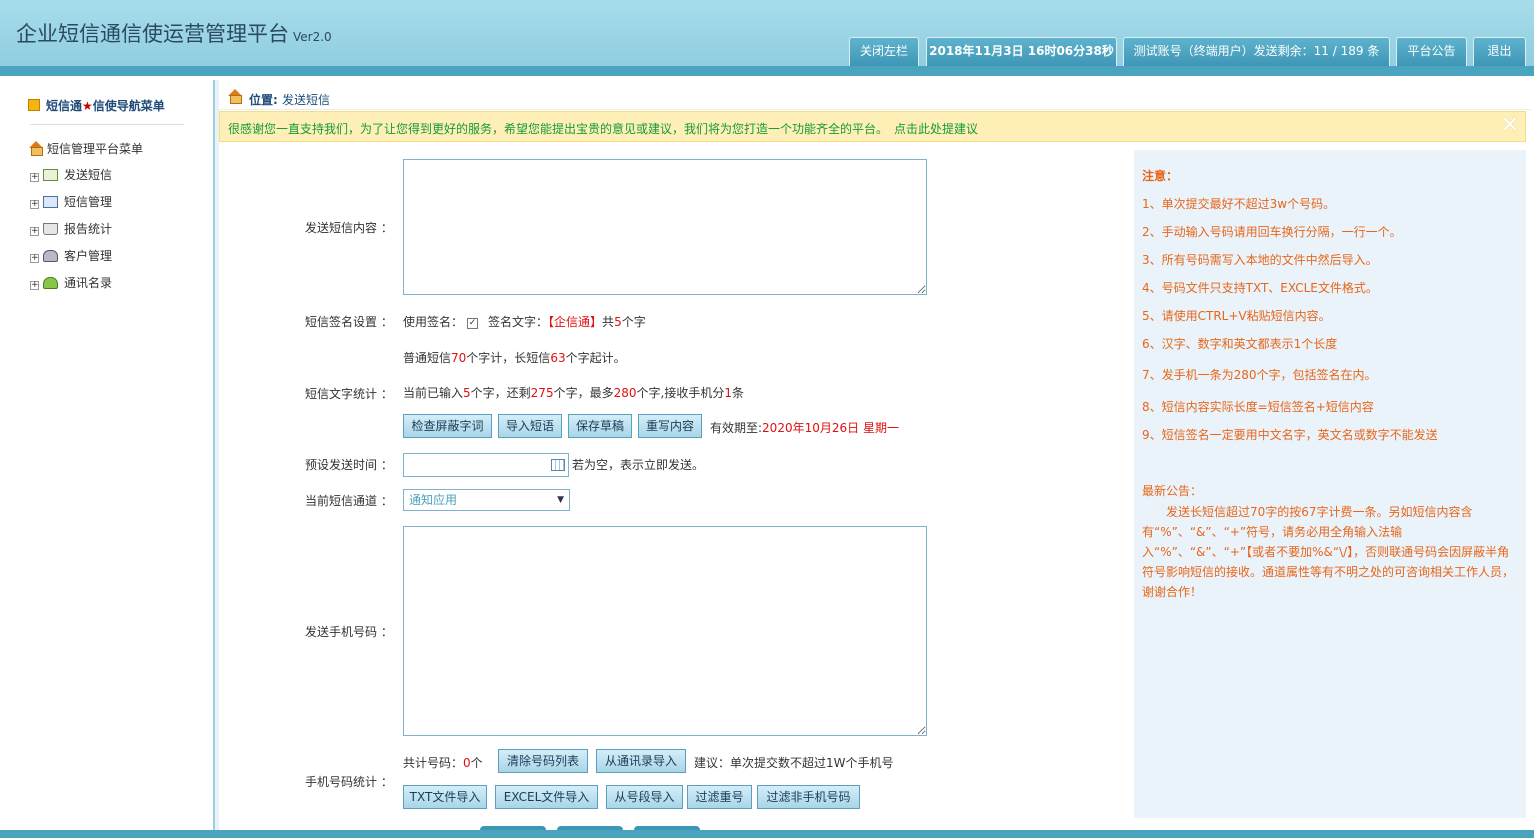 Image resolution: width=1534 pixels, height=838 pixels. I want to click on filter-non-mobile-button: 过滤非手机号码, so click(808, 797).